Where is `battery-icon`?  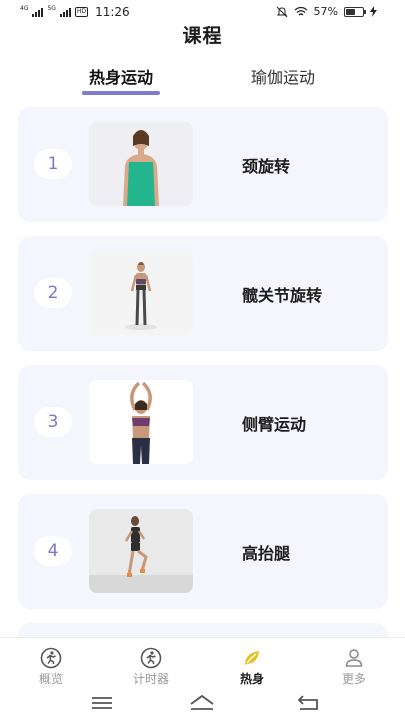 battery-icon is located at coordinates (355, 11).